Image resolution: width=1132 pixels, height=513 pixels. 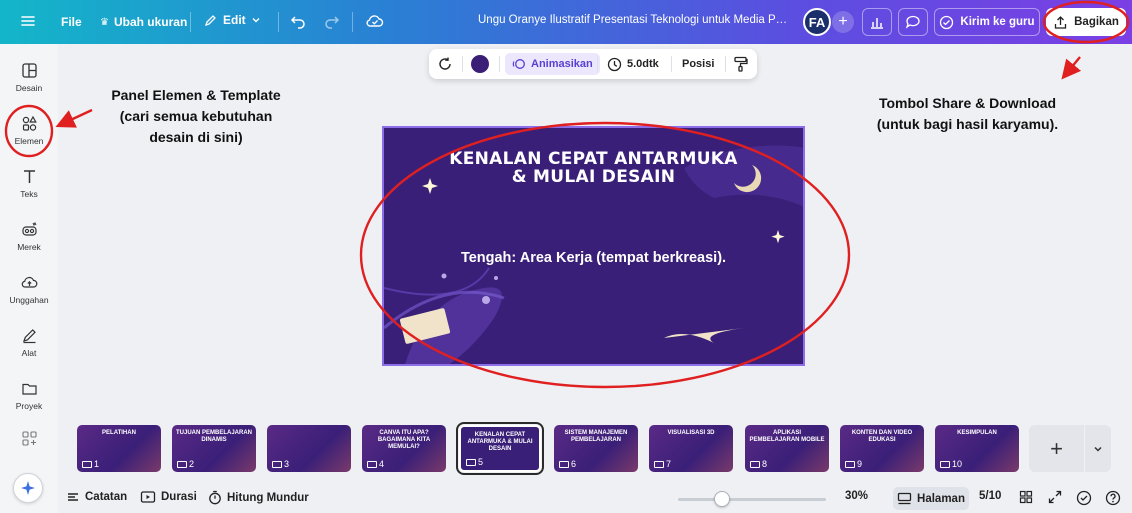 What do you see at coordinates (29, 228) in the screenshot?
I see `brand-icon` at bounding box center [29, 228].